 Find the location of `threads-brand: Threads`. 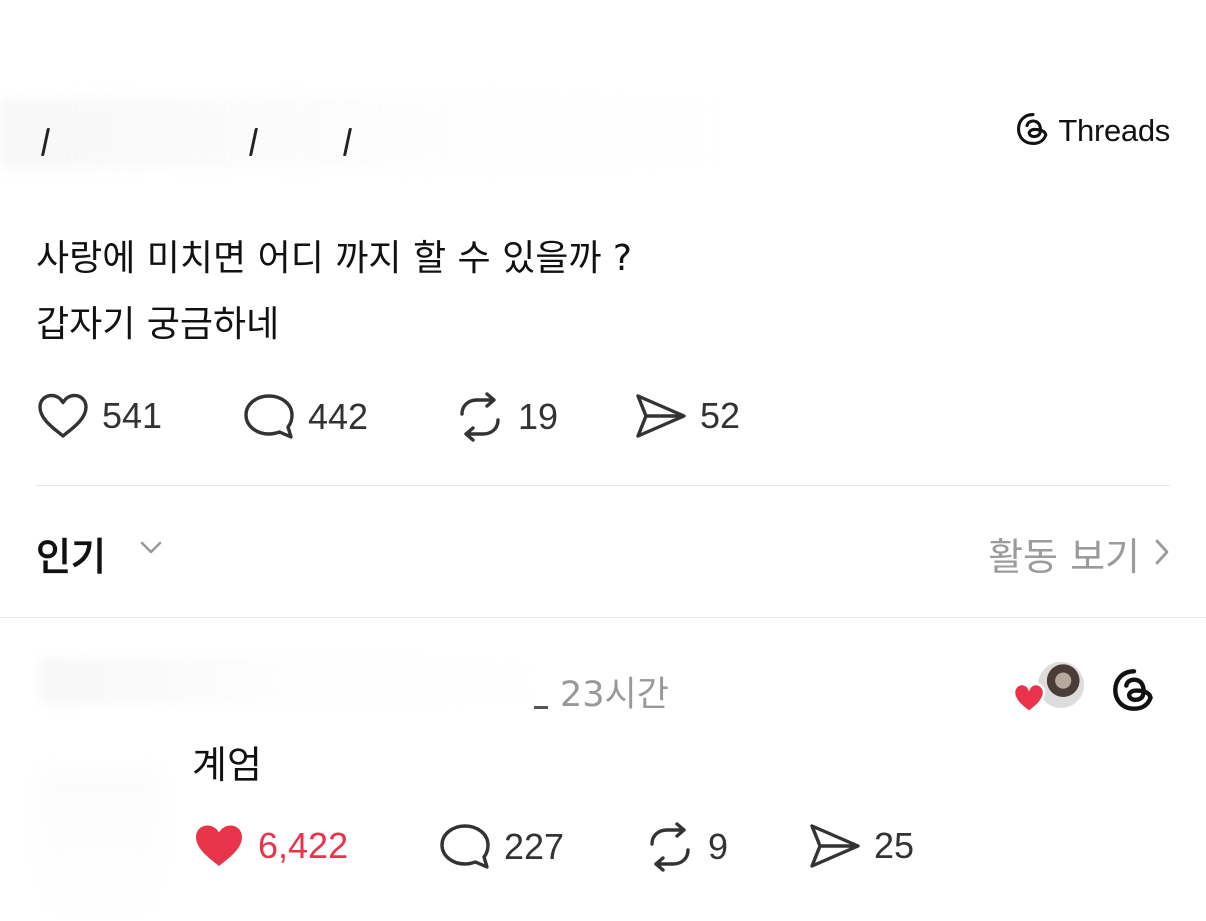

threads-brand: Threads is located at coordinates (1093, 131).